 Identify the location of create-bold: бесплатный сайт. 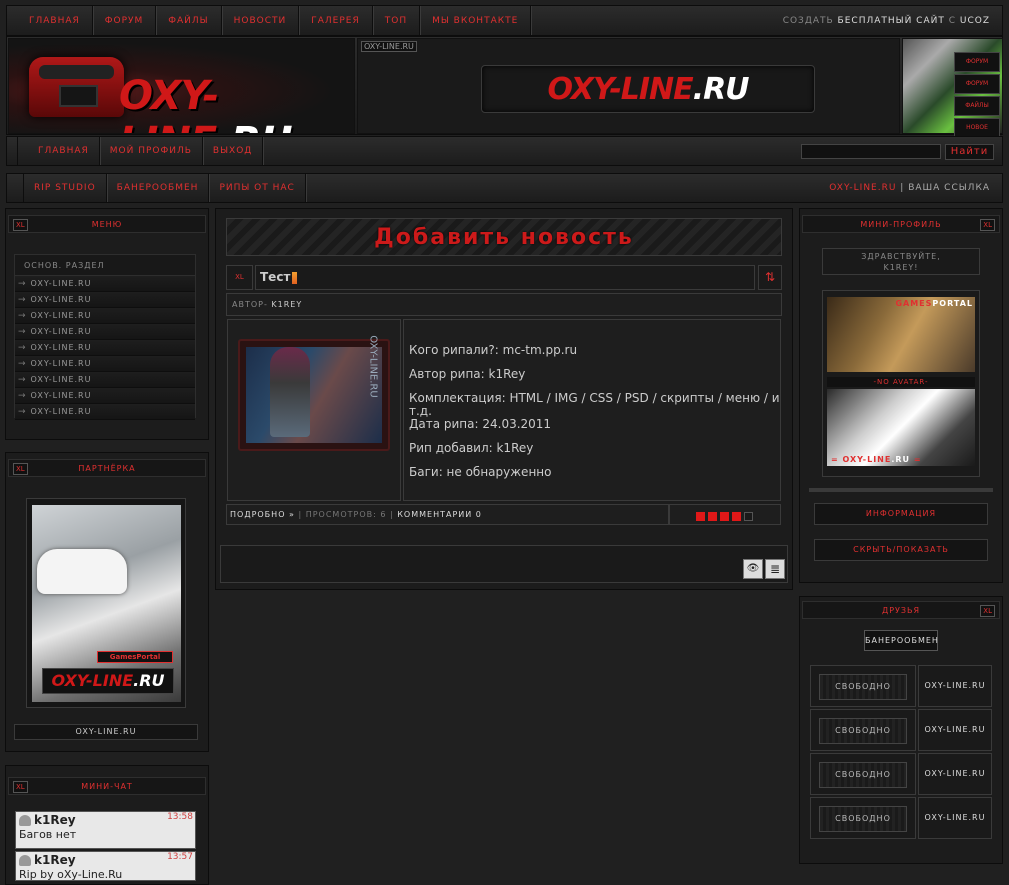
(891, 20).